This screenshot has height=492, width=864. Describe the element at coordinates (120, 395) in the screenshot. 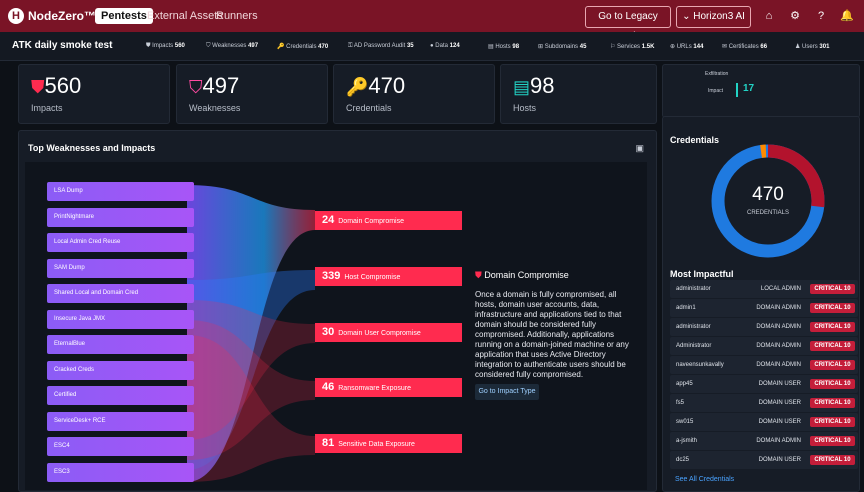

I see `weakness-certified: Certified` at that location.